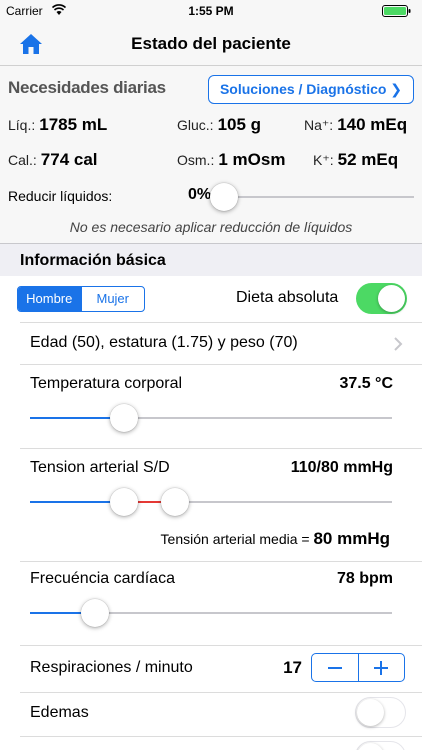 The width and height of the screenshot is (422, 750). I want to click on status-time: 1:55 PM, so click(211, 11).